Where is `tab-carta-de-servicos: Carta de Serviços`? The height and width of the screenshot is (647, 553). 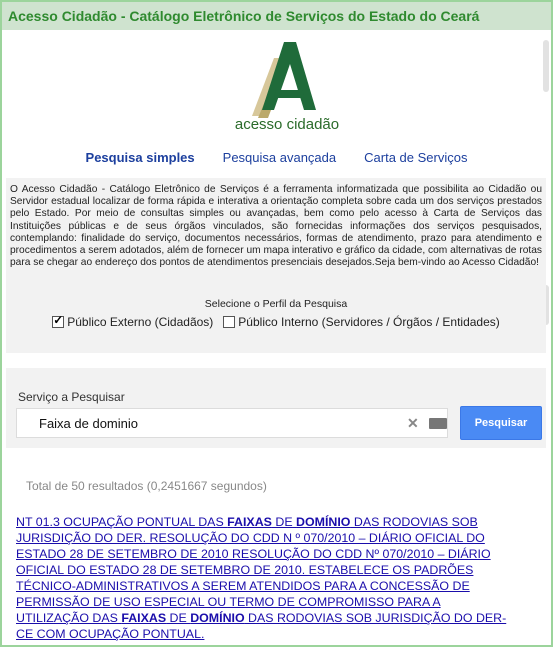 tab-carta-de-servicos: Carta de Serviços is located at coordinates (415, 157).